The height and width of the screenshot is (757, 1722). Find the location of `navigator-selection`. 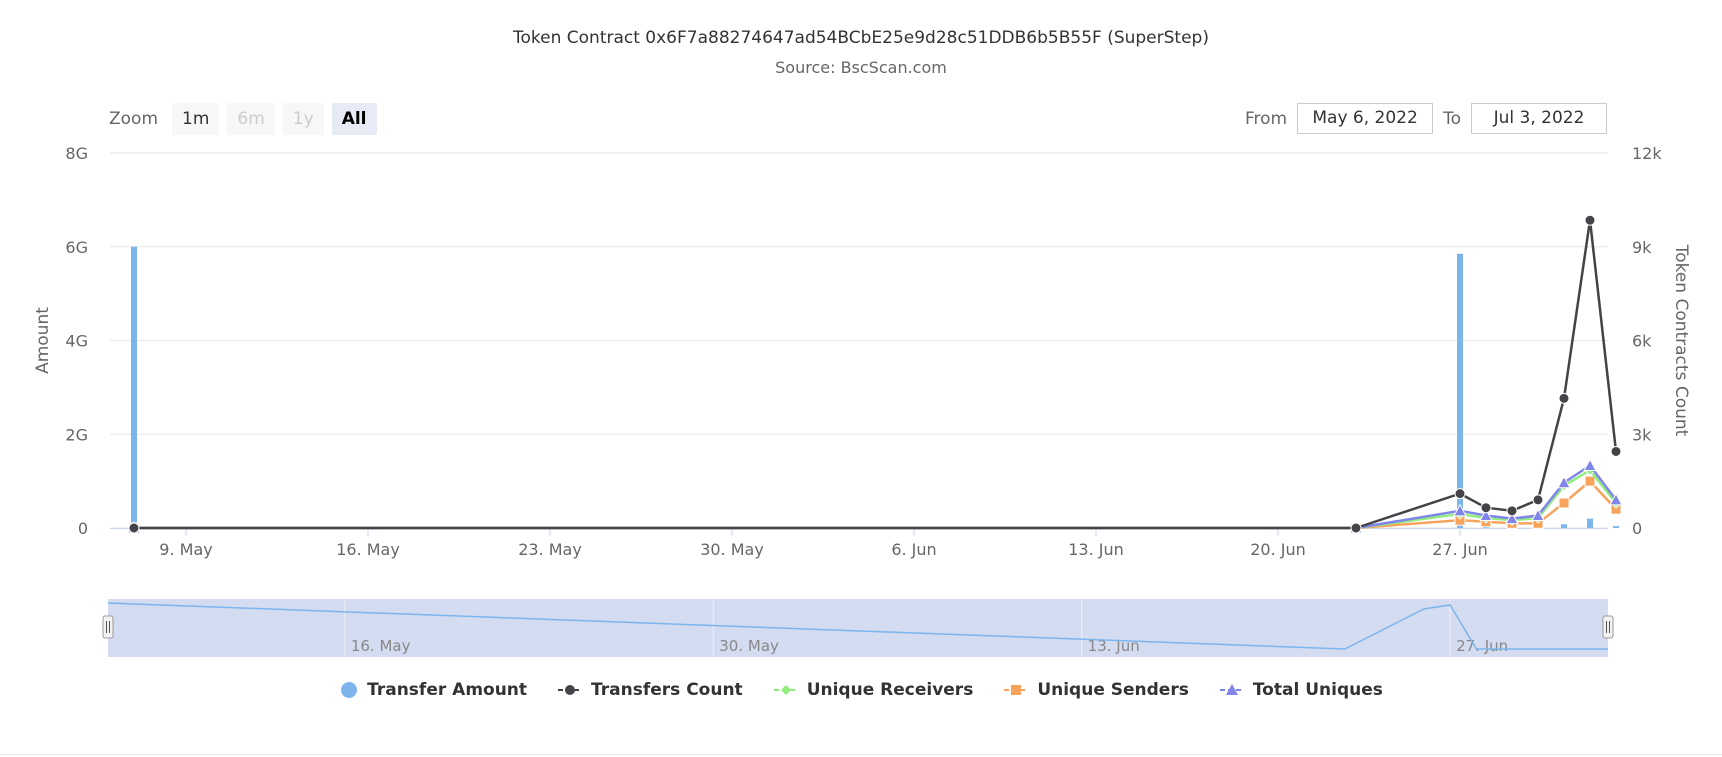

navigator-selection is located at coordinates (858, 628).